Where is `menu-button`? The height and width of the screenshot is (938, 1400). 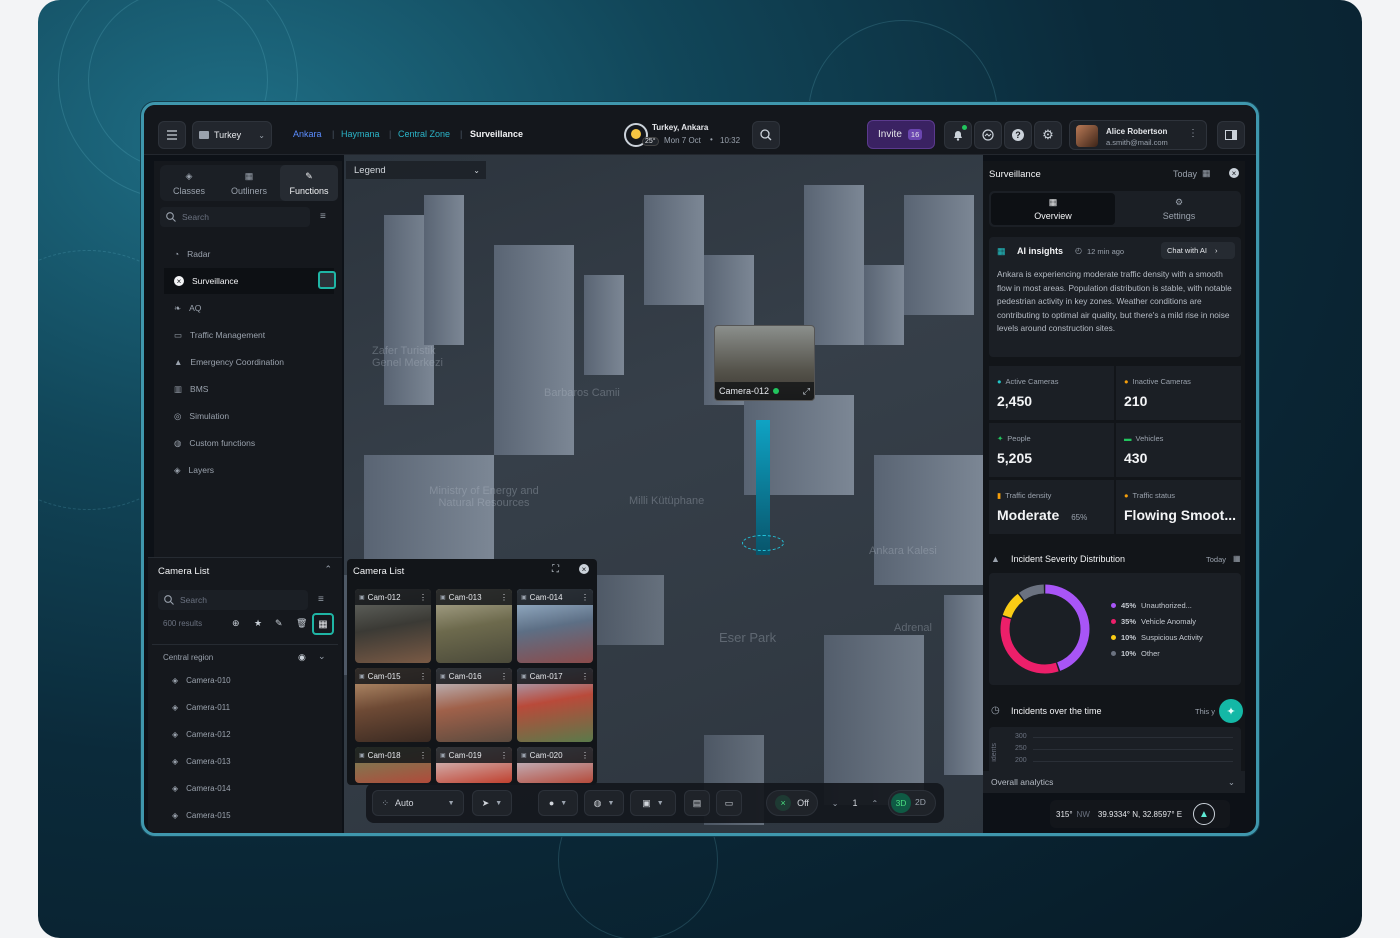 menu-button is located at coordinates (172, 135).